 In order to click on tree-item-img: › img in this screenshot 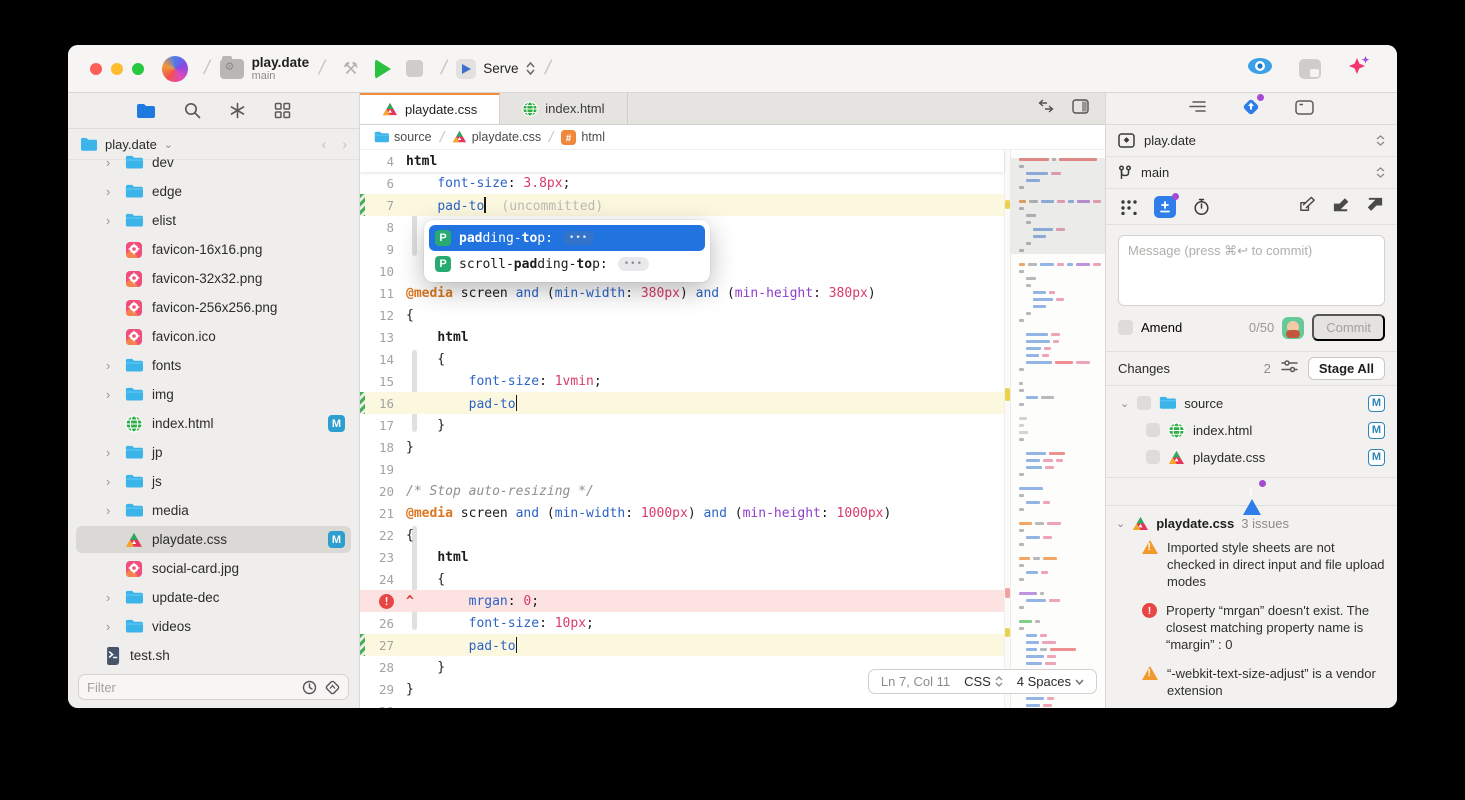, I will do `click(213, 394)`.